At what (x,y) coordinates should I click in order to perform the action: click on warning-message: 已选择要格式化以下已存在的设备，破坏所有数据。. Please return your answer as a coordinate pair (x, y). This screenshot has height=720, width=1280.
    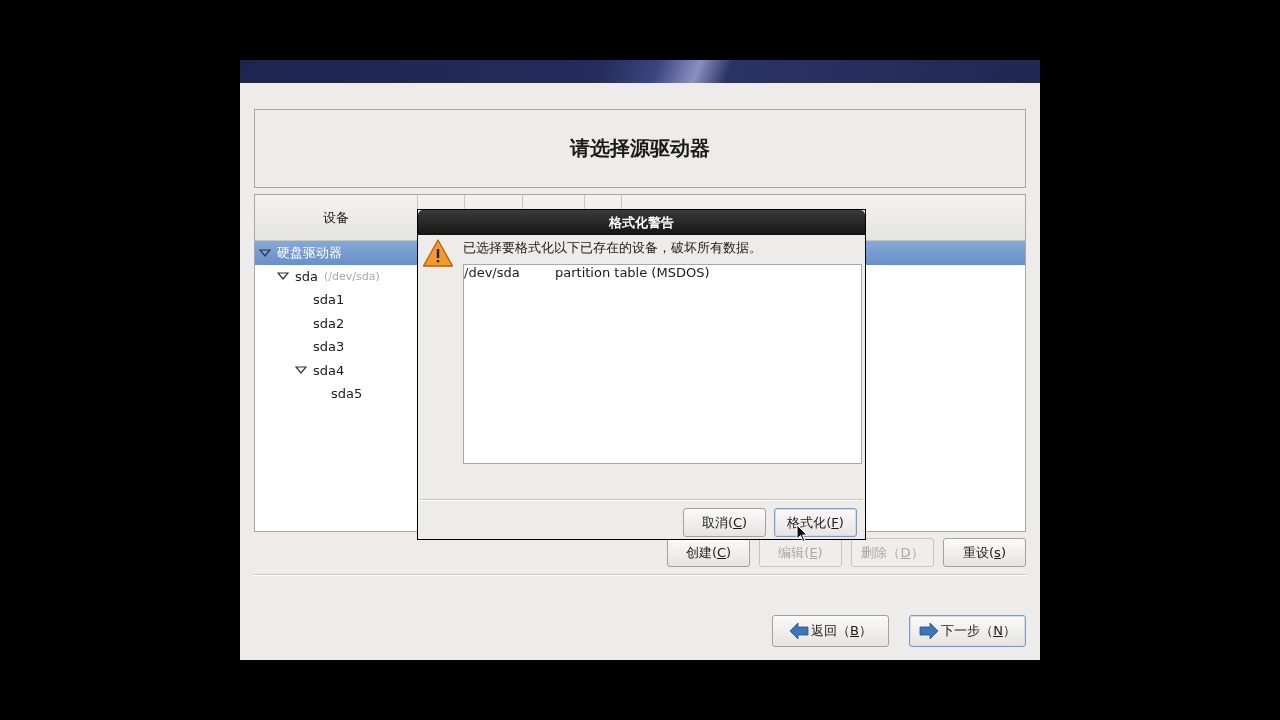
    Looking at the image, I should click on (613, 248).